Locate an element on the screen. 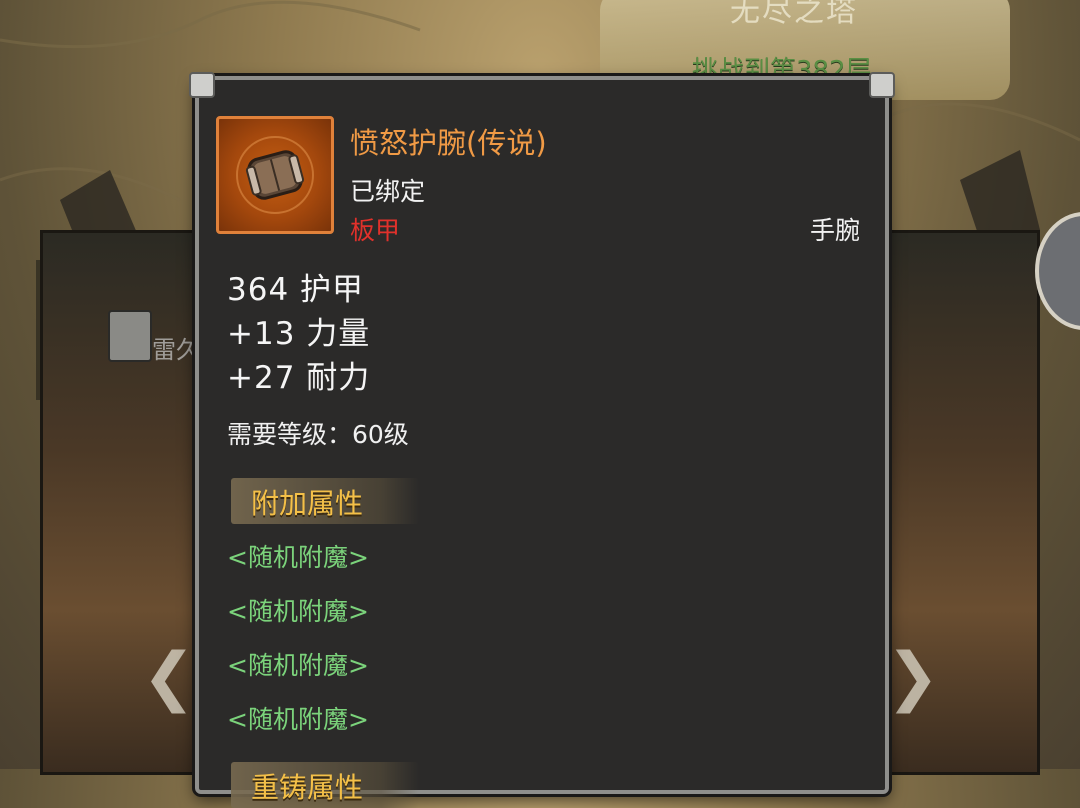 This screenshot has width=1080, height=808. stat-strength: +13 力量 is located at coordinates (299, 334).